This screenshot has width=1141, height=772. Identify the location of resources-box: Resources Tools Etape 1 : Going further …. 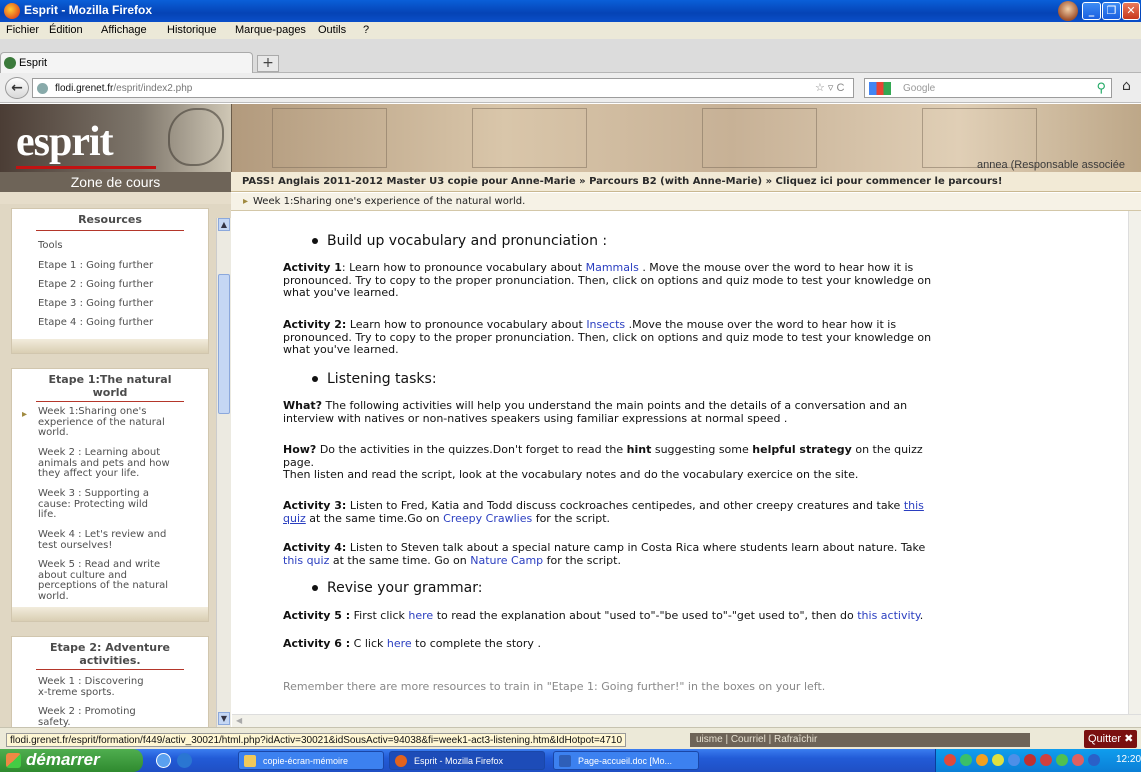
(110, 281).